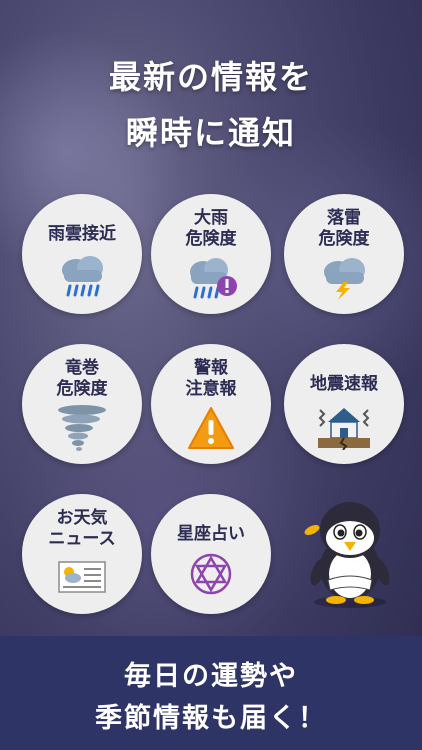  Describe the element at coordinates (210, 133) in the screenshot. I see `headline-line2: 瞬時に通知` at that location.